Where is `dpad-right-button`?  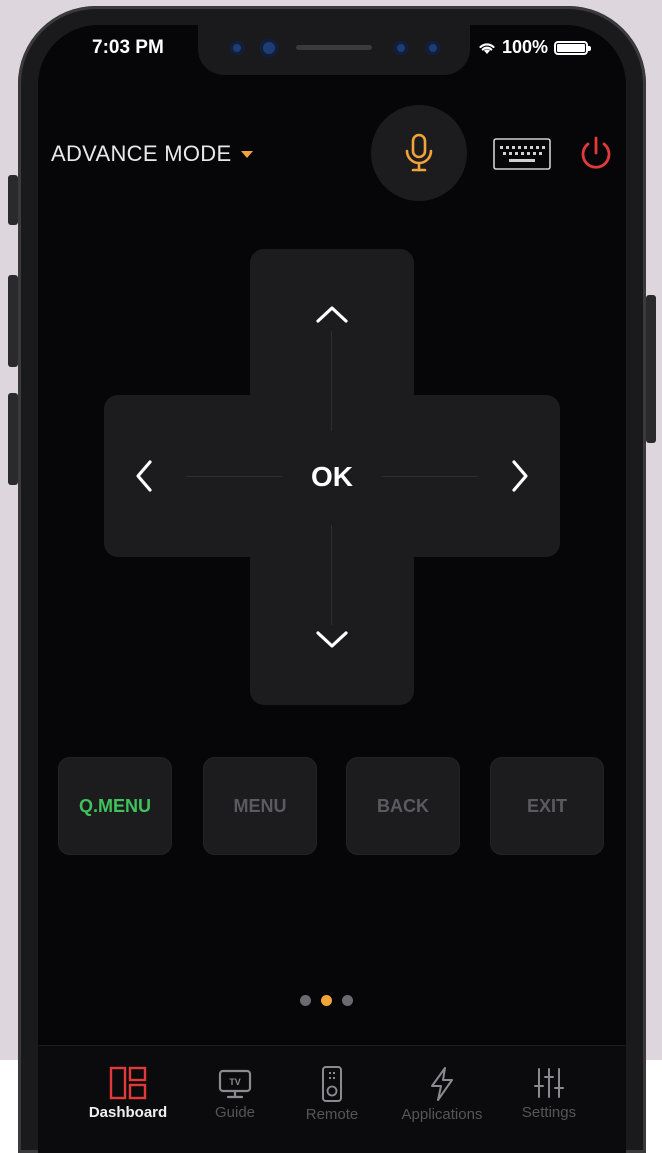 dpad-right-button is located at coordinates (520, 476).